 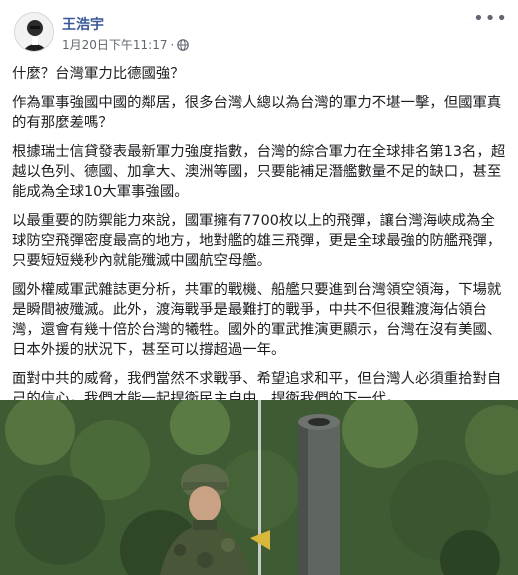 I want to click on avatar, so click(x=34, y=32).